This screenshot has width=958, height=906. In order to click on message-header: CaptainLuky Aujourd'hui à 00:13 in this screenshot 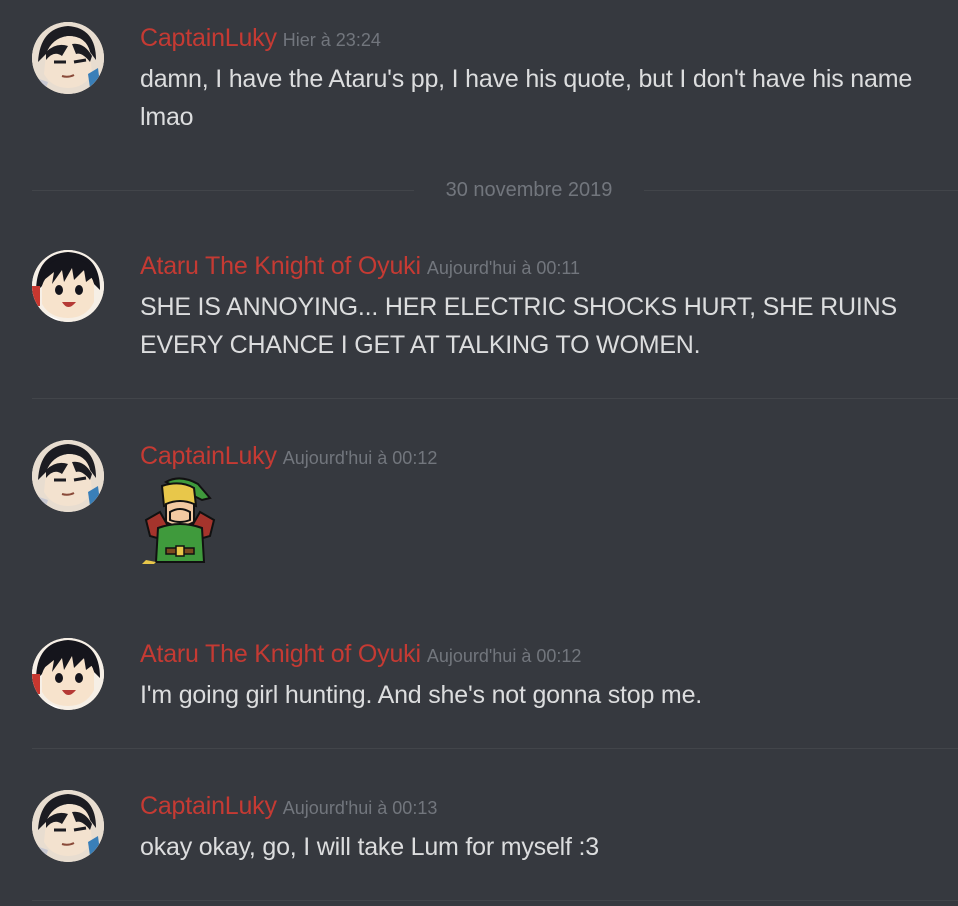, I will do `click(288, 806)`.